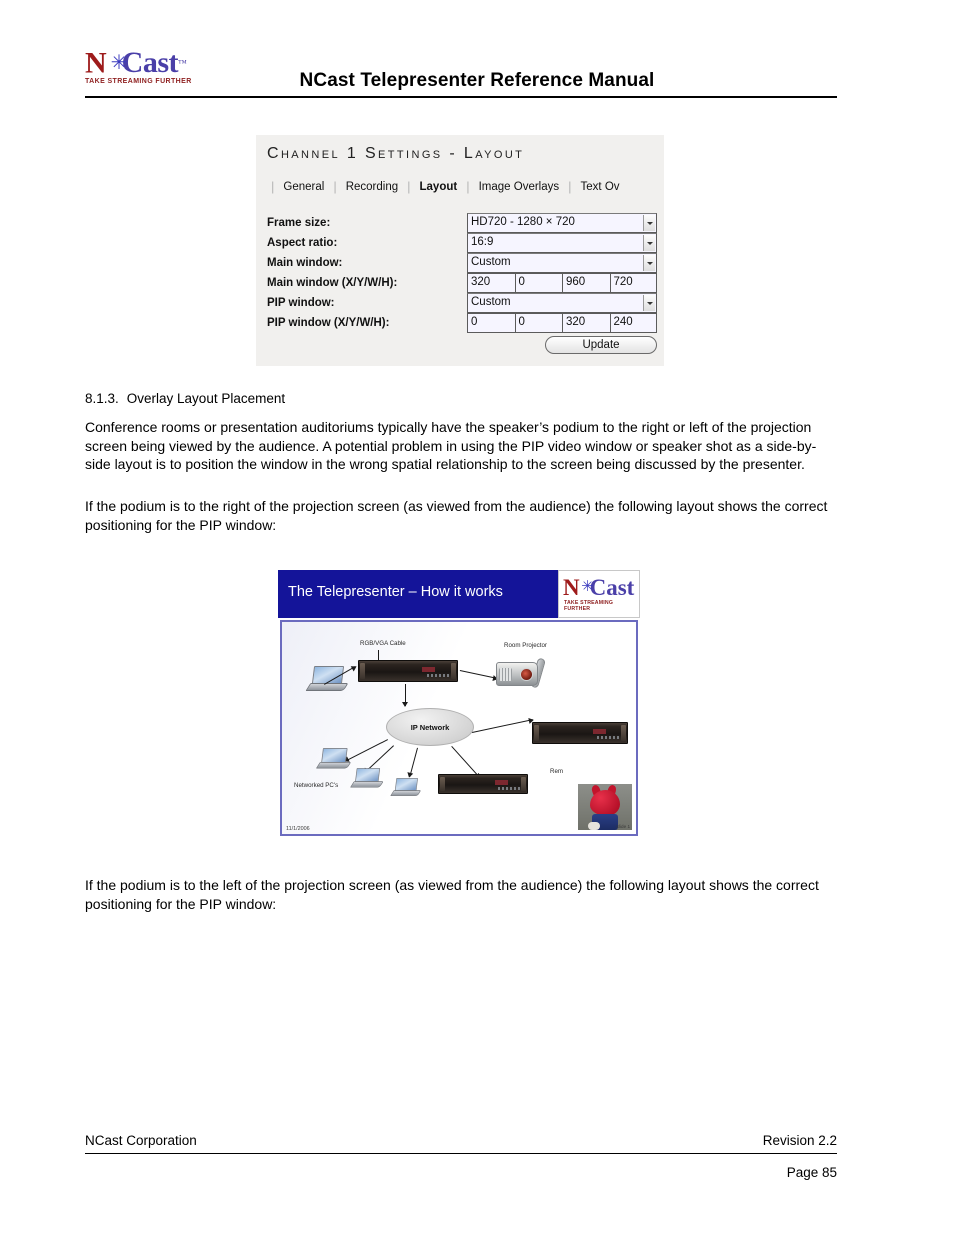 This screenshot has width=954, height=1235. I want to click on slide-title: The Telepresenter – How it works, so click(395, 592).